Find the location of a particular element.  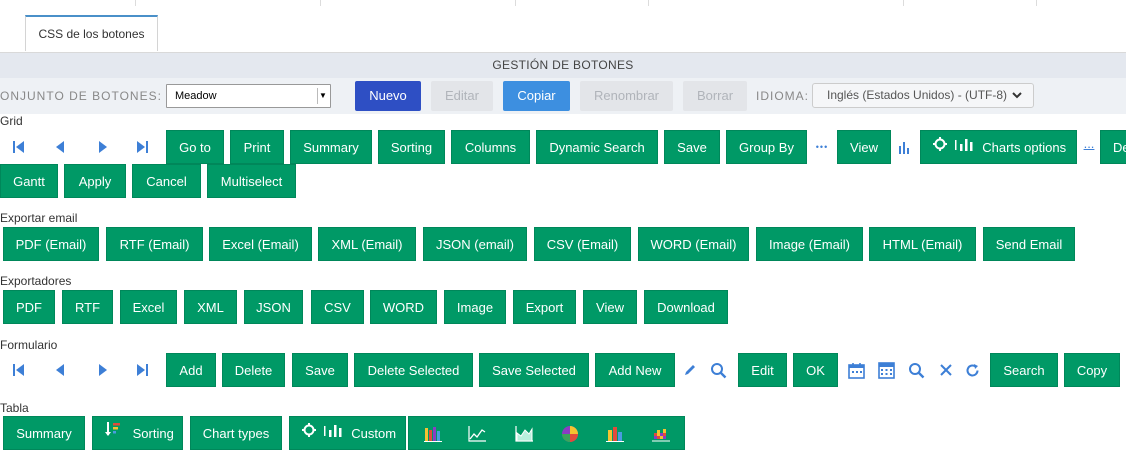

html-email-button: HTML (Email) is located at coordinates (922, 244).